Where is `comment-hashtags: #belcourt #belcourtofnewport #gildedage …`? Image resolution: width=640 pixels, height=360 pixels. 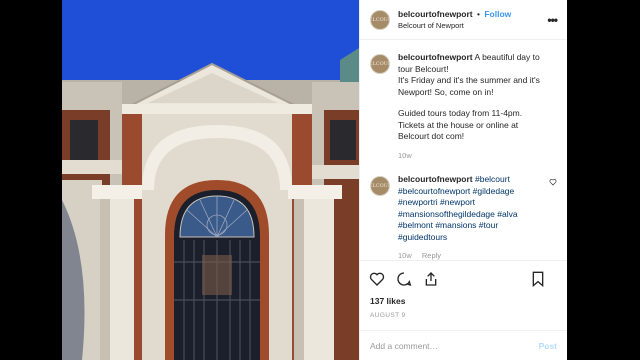
comment-hashtags: #belcourt #belcourtofnewport #gildedage … is located at coordinates (458, 208).